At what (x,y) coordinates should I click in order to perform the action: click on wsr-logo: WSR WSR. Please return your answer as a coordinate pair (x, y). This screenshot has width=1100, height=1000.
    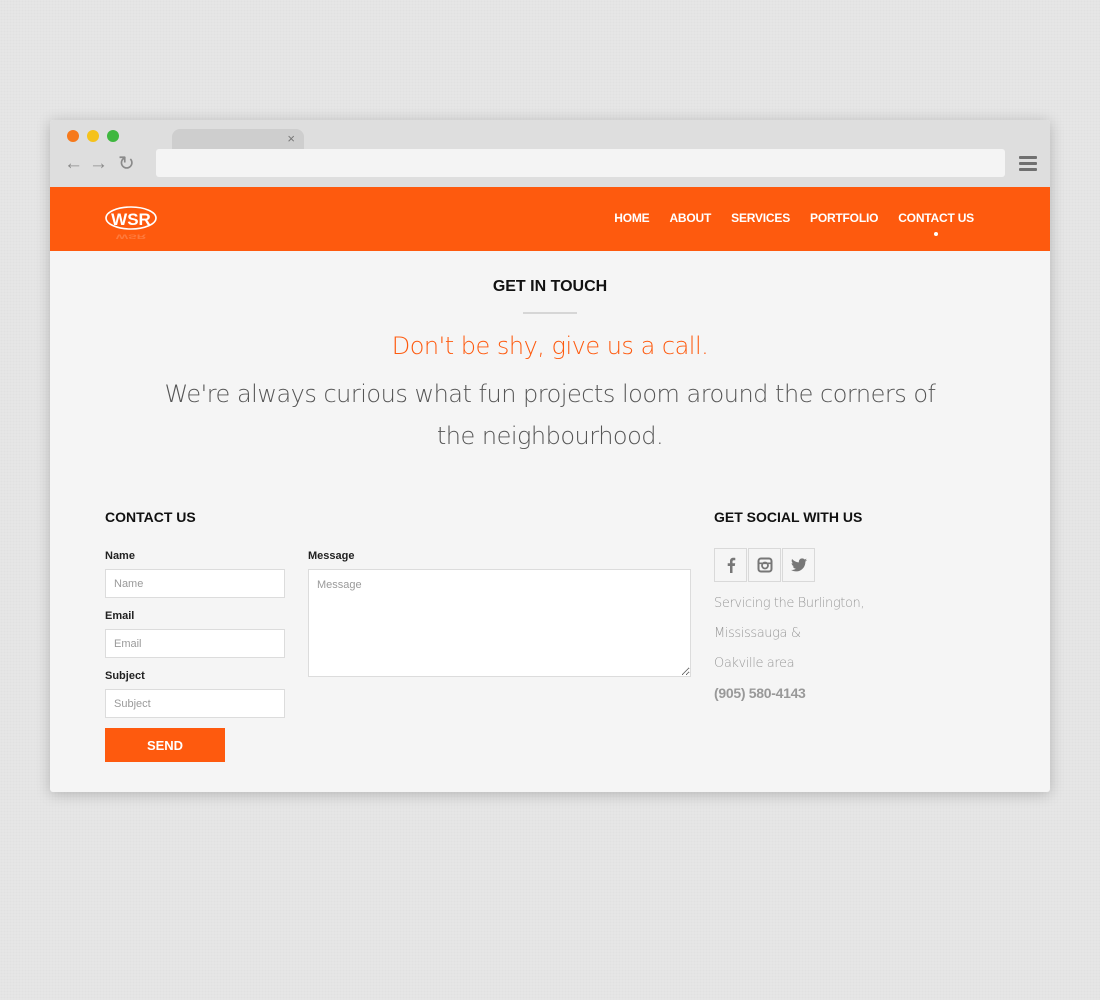
    Looking at the image, I should click on (131, 222).